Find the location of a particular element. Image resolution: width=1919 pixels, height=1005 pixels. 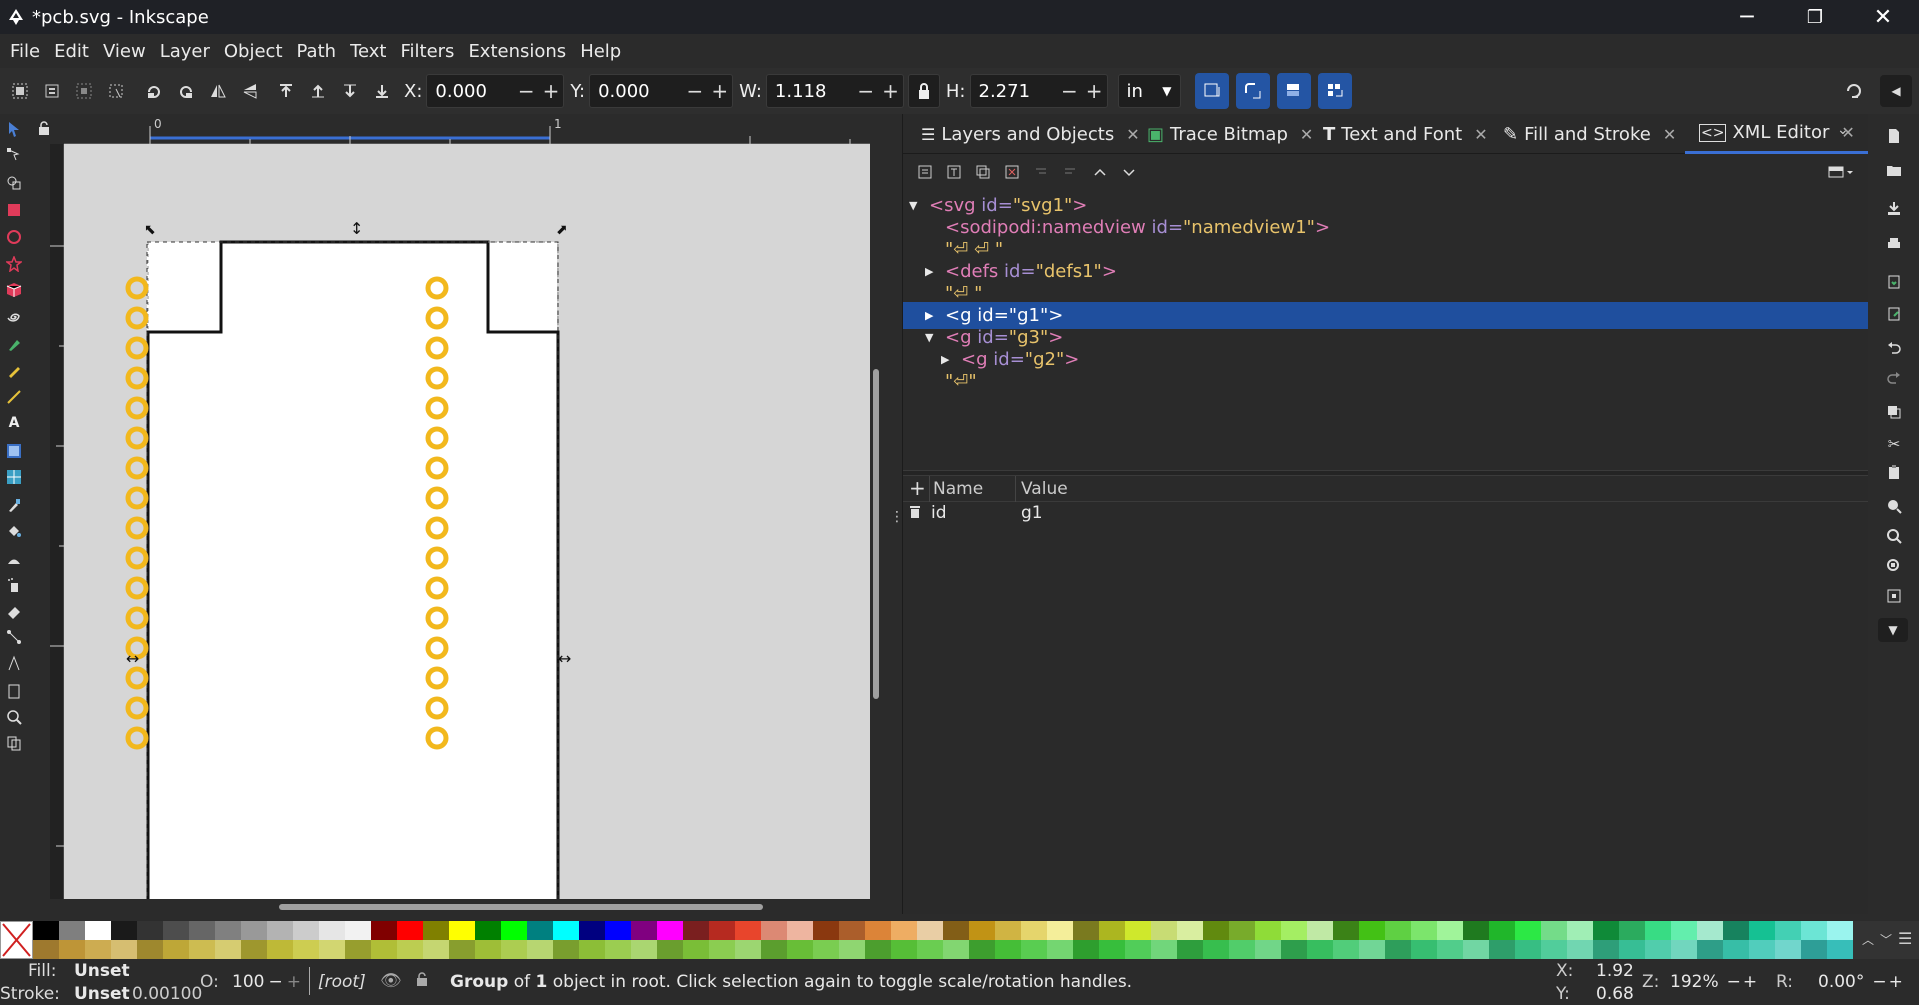

export-icon is located at coordinates (1894, 314).